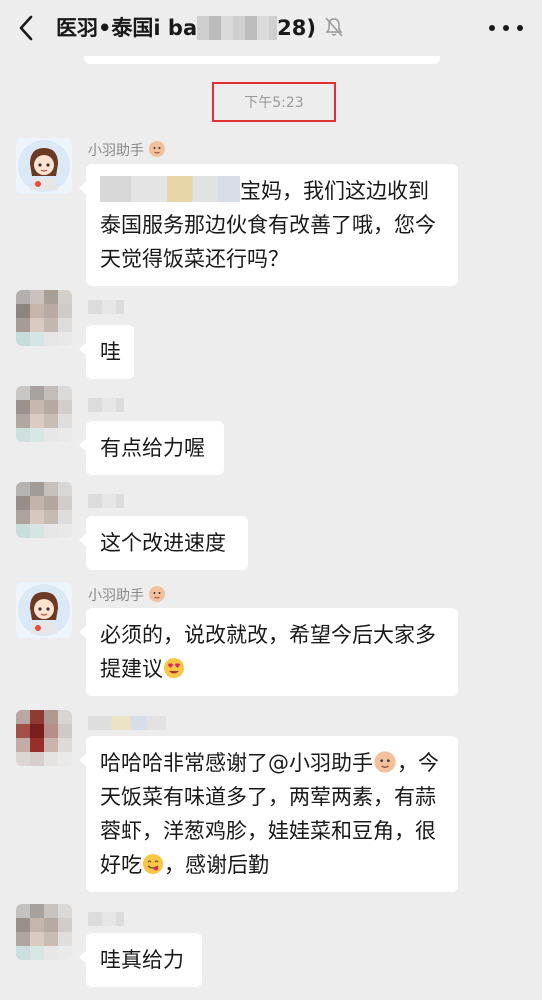  Describe the element at coordinates (110, 352) in the screenshot. I see `message-text: 哇` at that location.